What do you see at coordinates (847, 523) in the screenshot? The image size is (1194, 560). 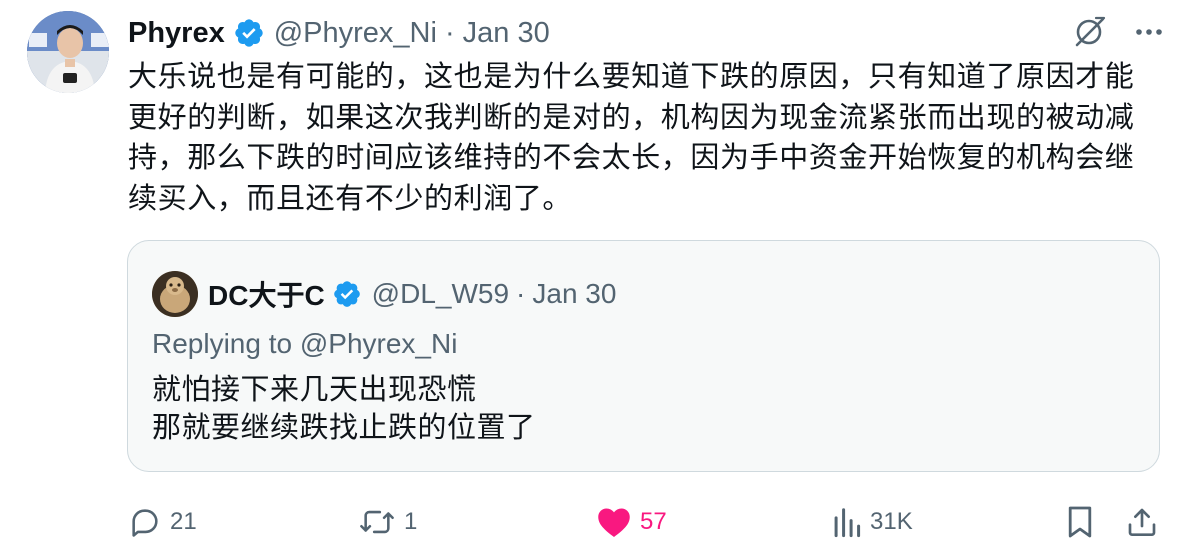 I see `views-icon` at bounding box center [847, 523].